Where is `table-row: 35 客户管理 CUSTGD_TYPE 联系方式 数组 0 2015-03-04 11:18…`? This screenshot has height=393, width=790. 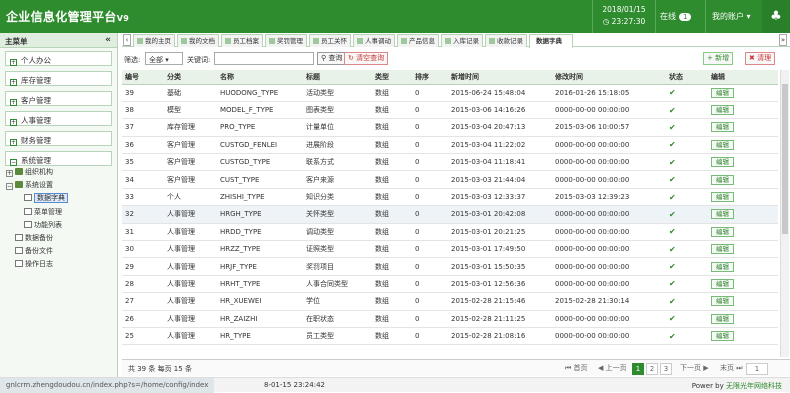 table-row: 35 客户管理 CUSTGD_TYPE 联系方式 数组 0 2015-03-04 11:18… is located at coordinates (450, 162).